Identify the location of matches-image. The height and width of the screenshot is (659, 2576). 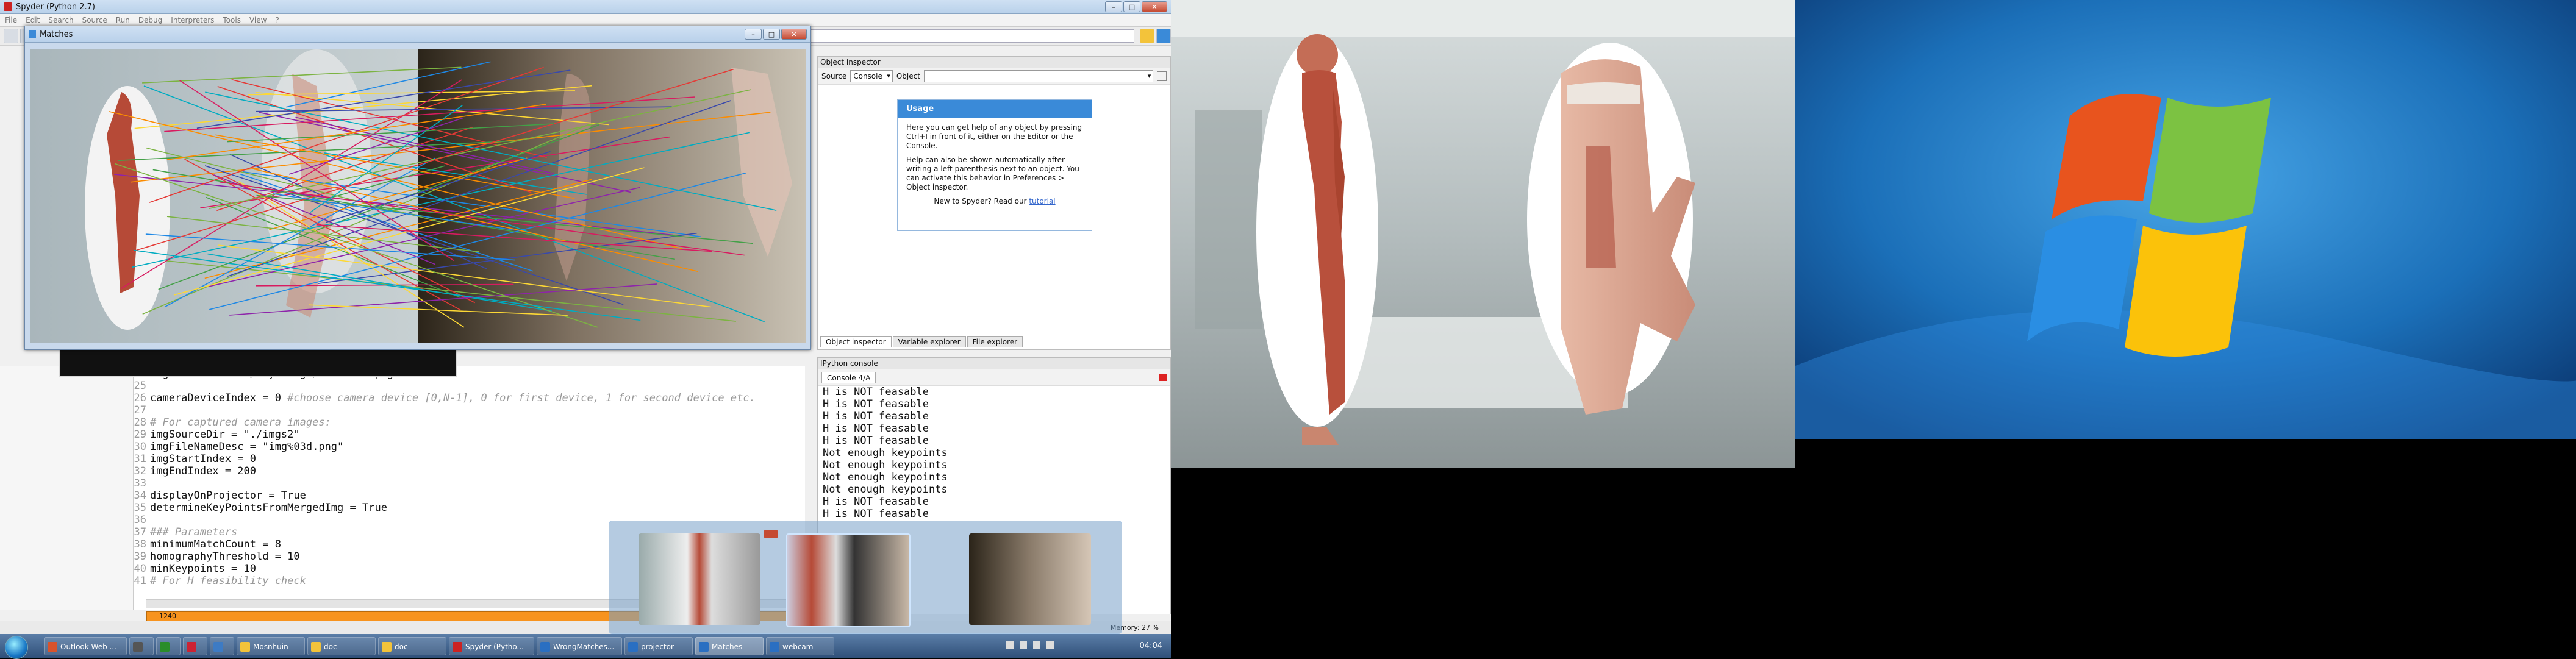
(418, 196).